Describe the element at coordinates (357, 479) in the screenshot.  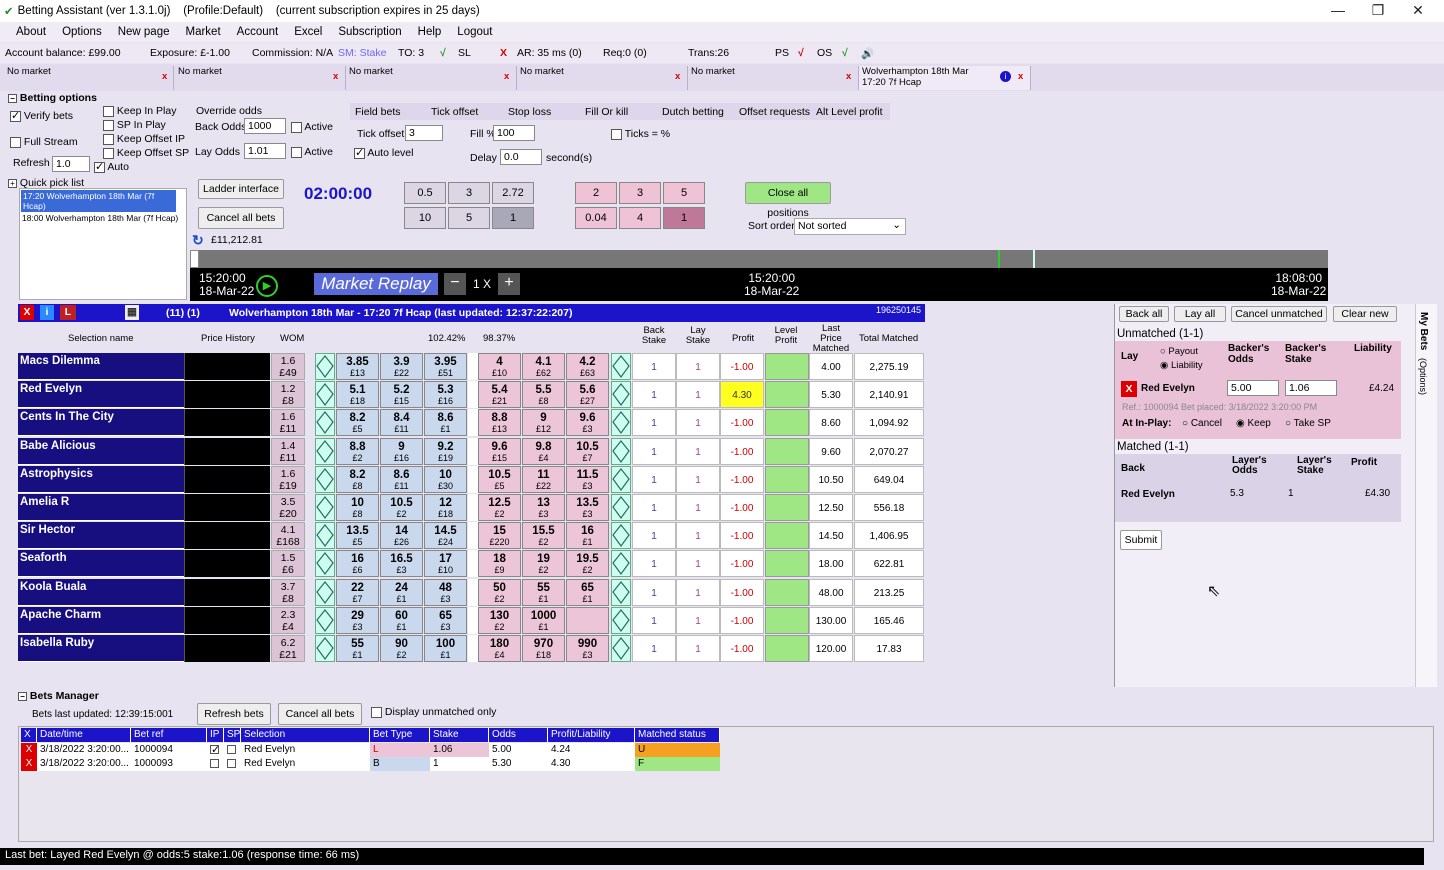
I see `back-price-cell: 8.2 £8` at that location.